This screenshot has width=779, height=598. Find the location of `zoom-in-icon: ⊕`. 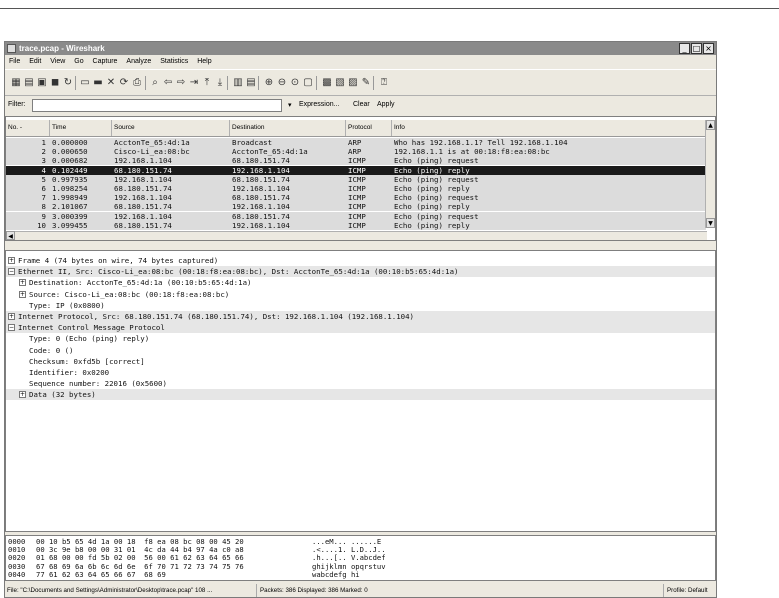

zoom-in-icon: ⊕ is located at coordinates (269, 83).